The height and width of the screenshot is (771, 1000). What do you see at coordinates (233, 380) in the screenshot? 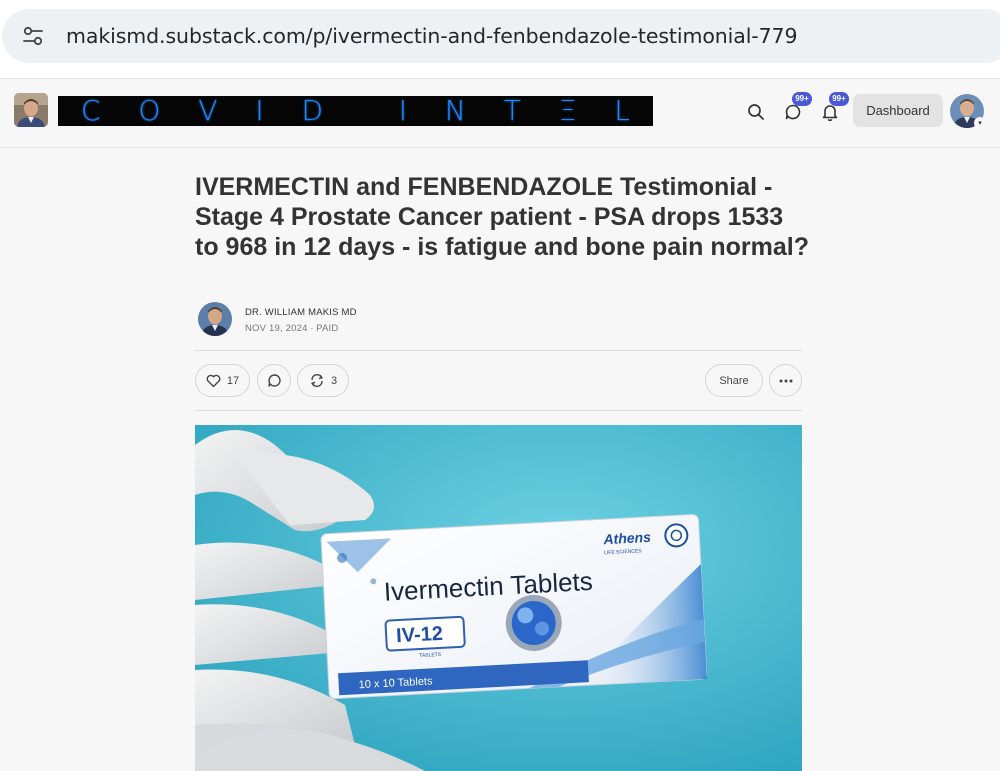
I see `like-count: 17` at bounding box center [233, 380].